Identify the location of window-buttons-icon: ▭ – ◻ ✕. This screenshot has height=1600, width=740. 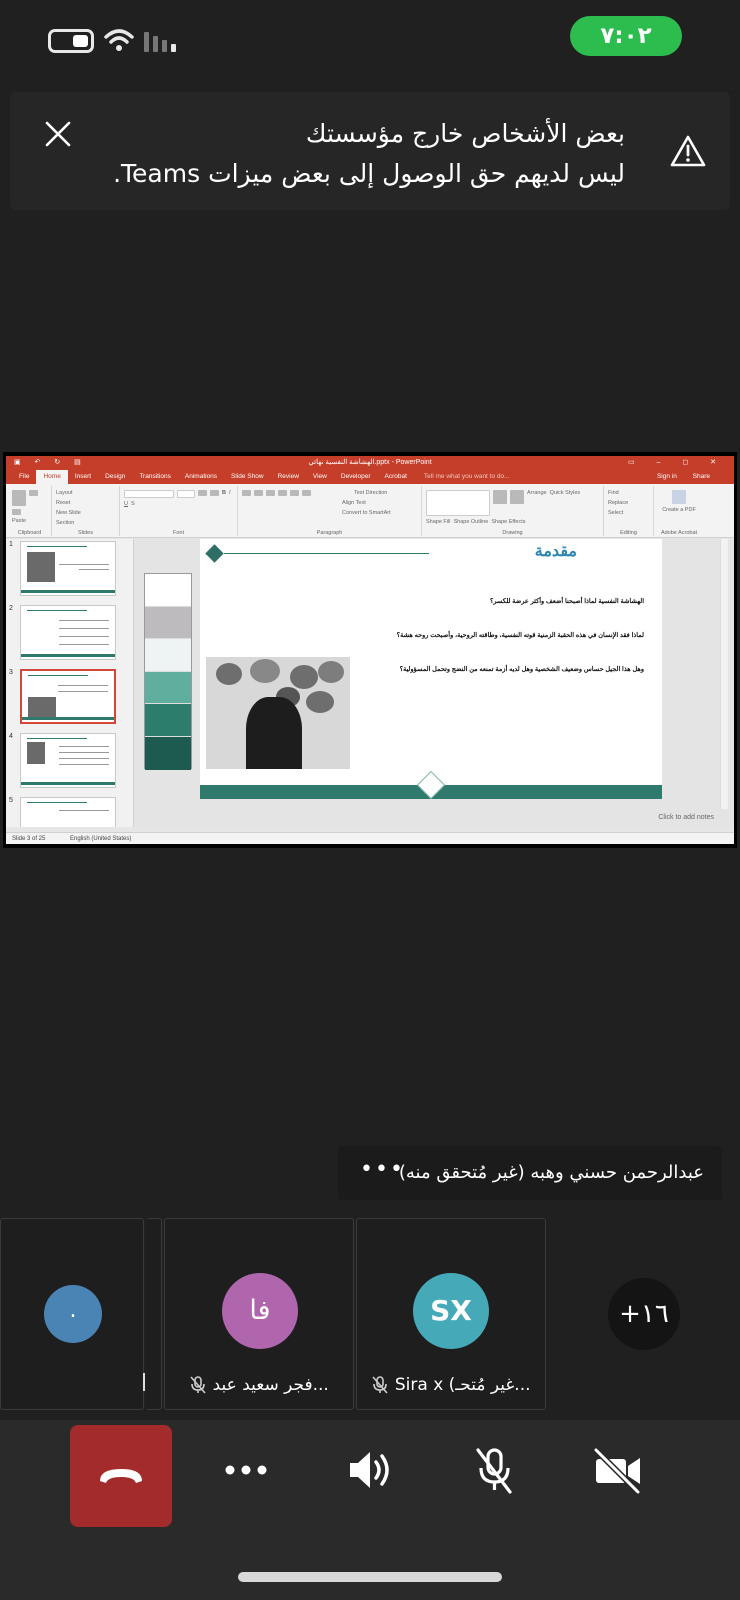
(676, 462).